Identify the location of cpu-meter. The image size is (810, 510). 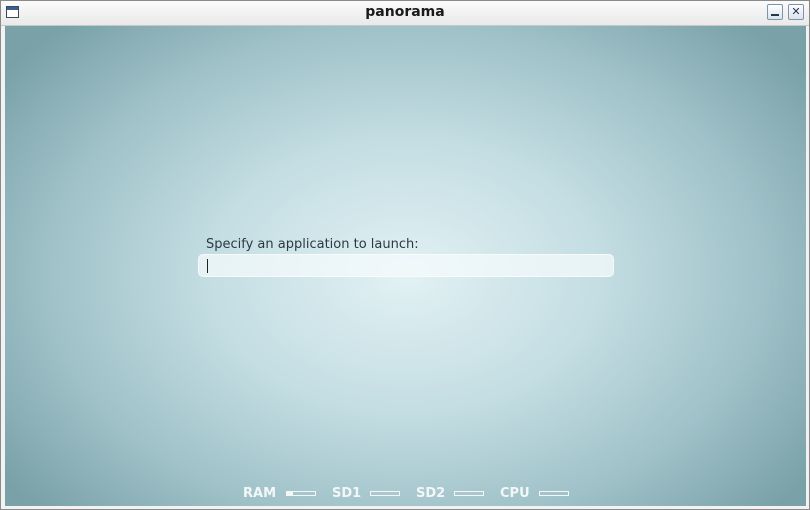
(554, 493).